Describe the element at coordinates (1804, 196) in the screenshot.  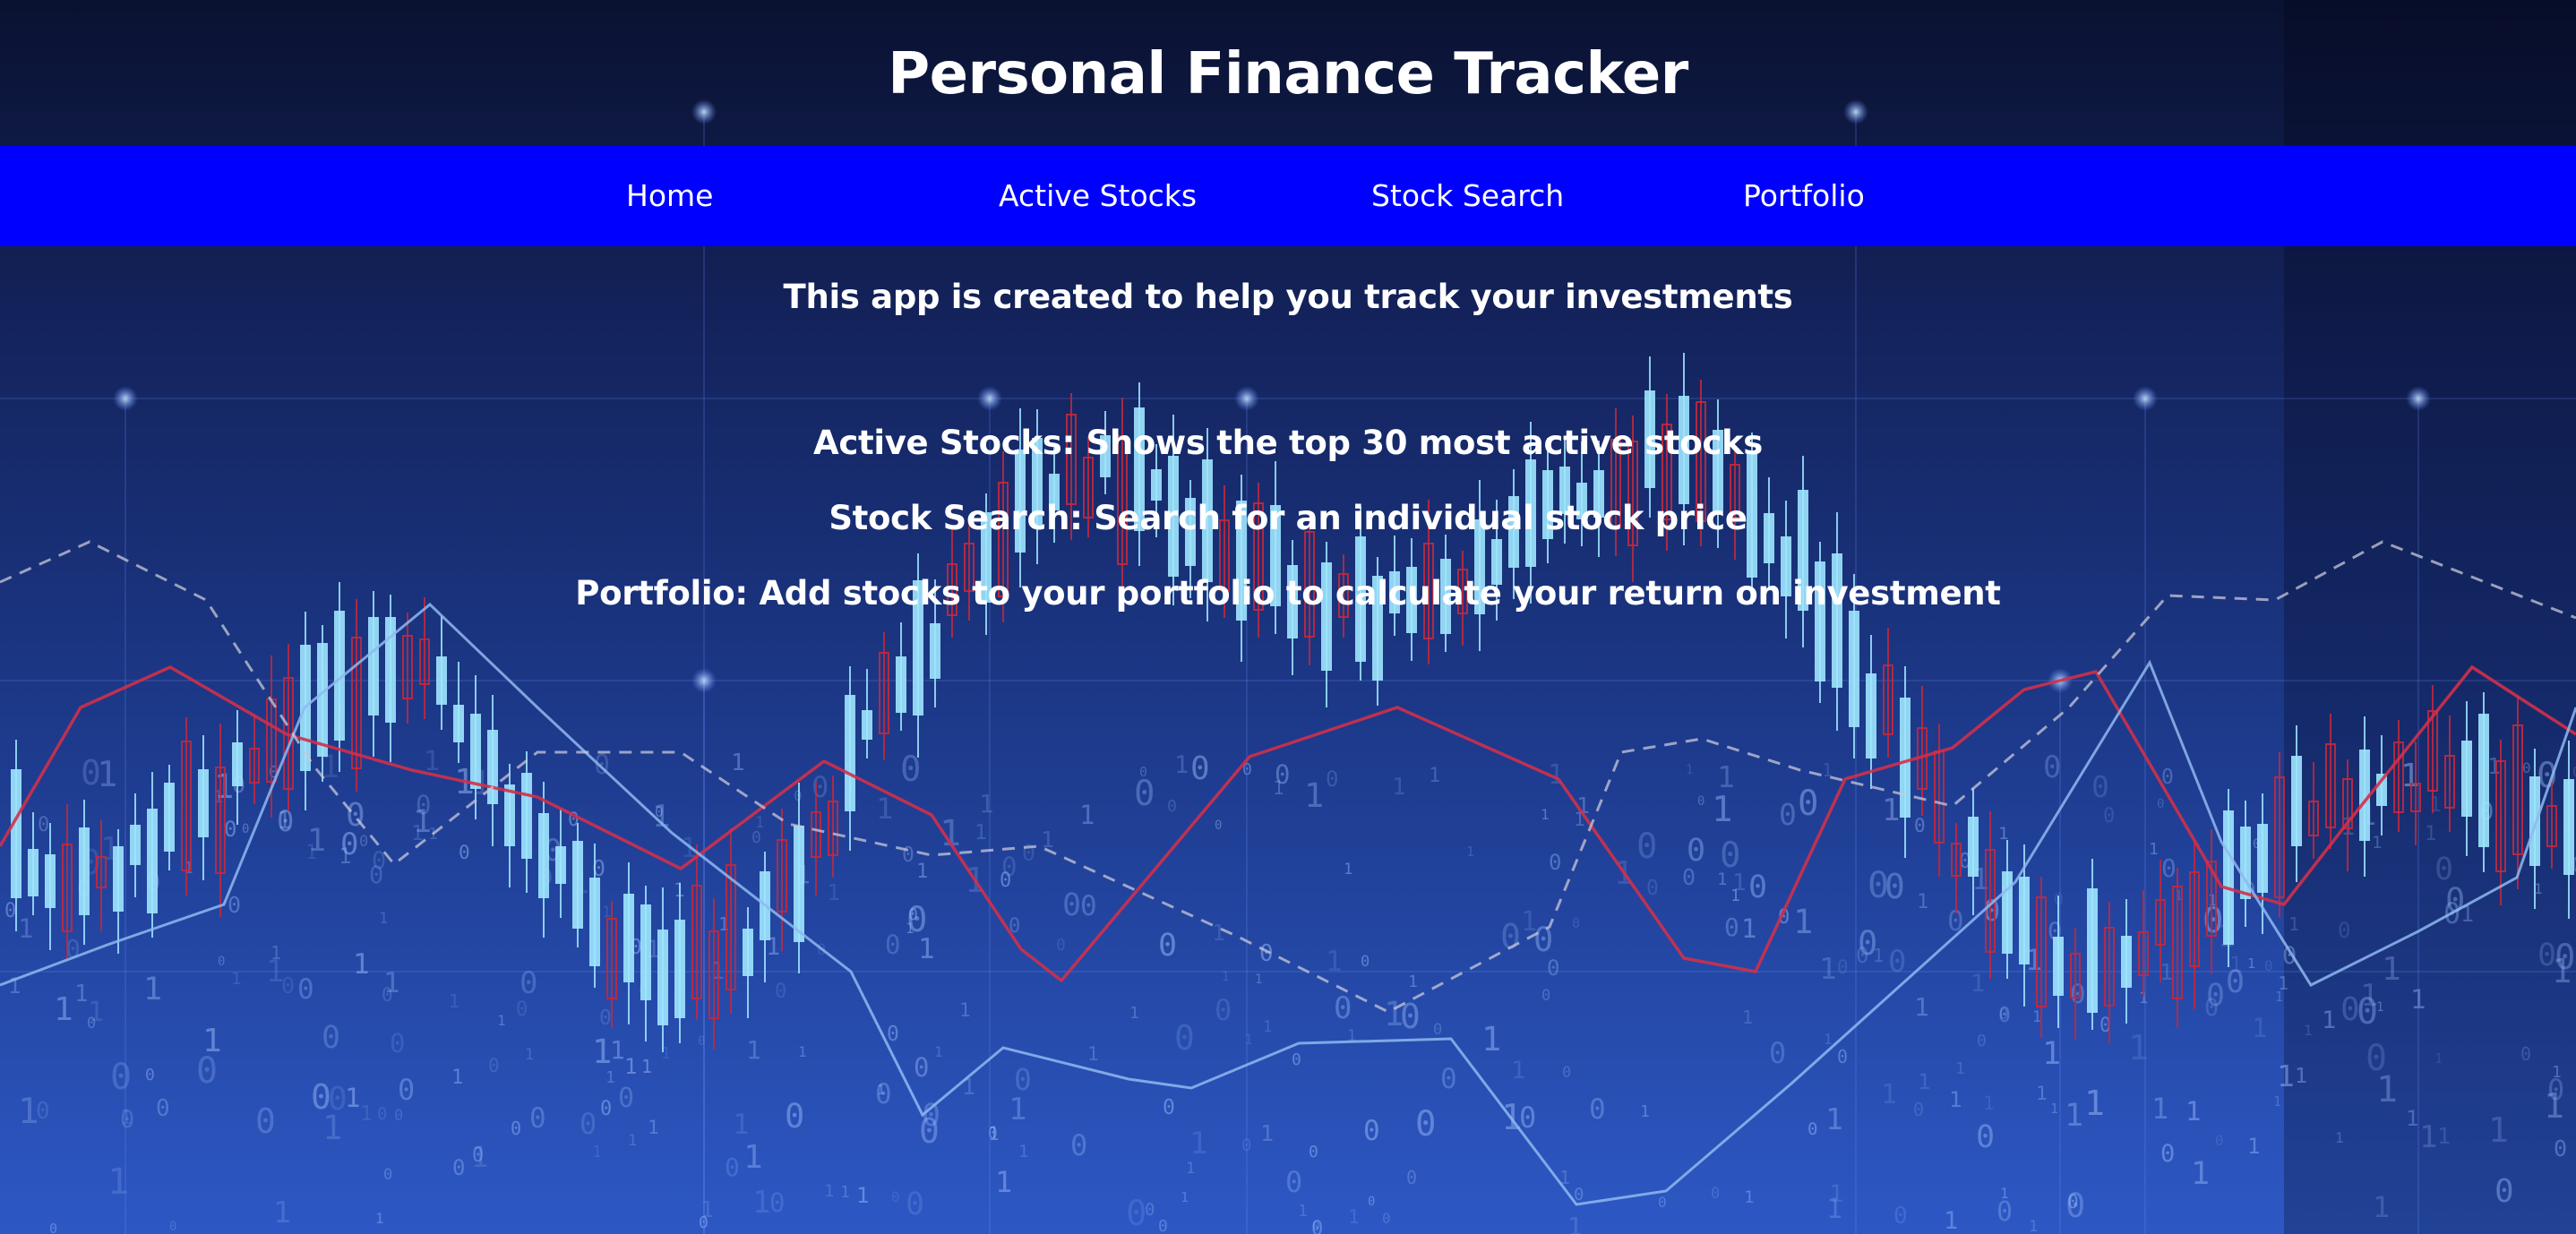
I see `nav-item-portfolio: Portfolio` at that location.